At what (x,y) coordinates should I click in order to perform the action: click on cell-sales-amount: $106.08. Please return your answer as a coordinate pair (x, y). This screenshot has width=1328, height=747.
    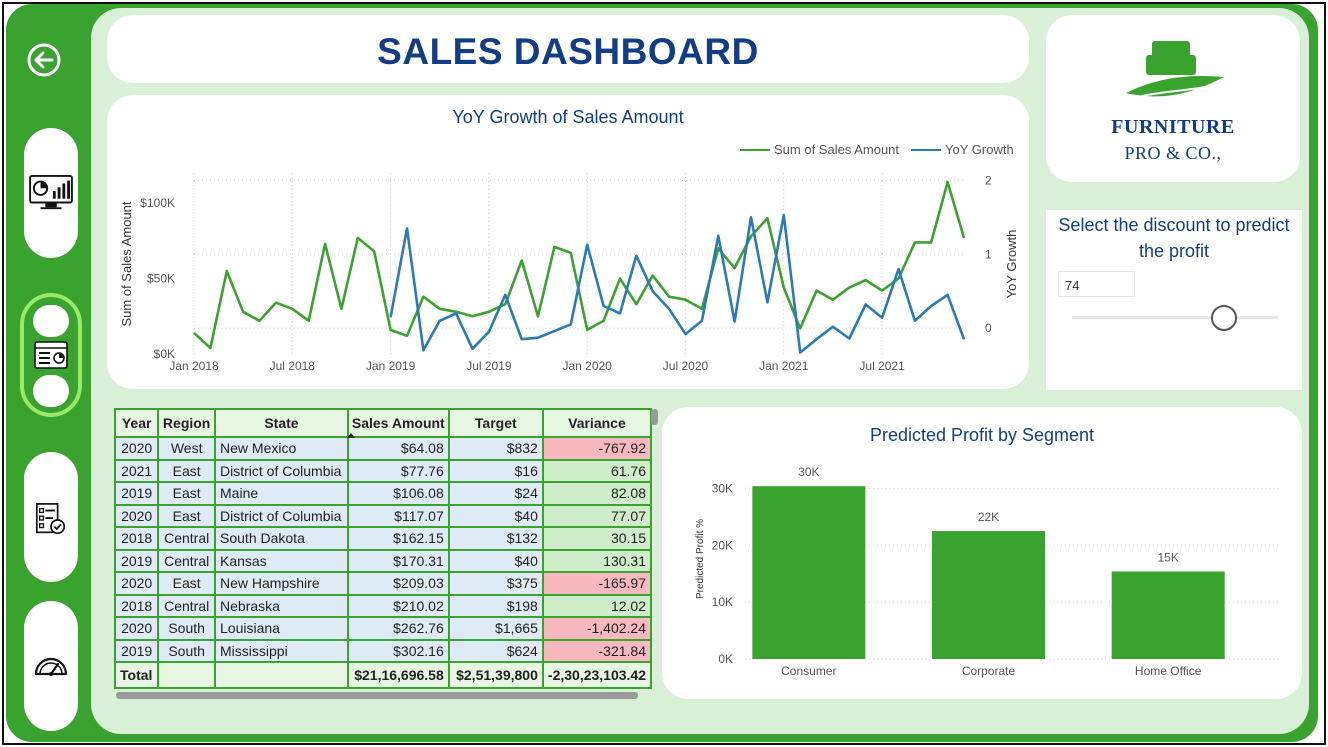
    Looking at the image, I should click on (398, 493).